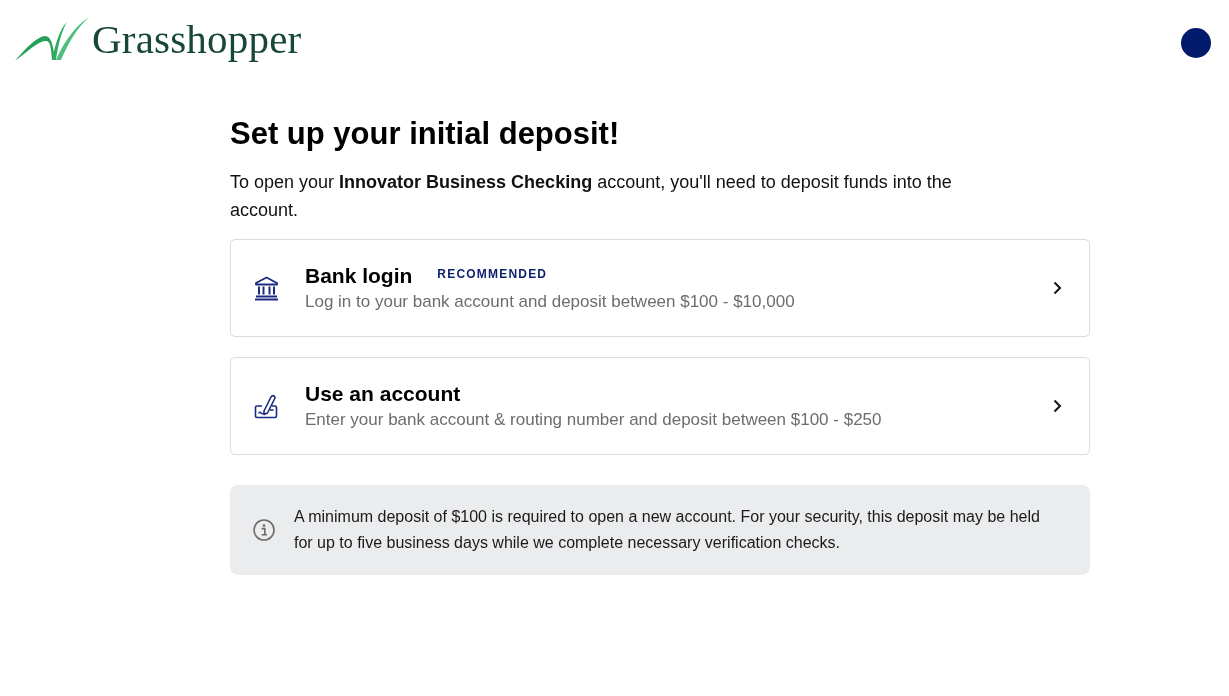 The height and width of the screenshot is (696, 1229). What do you see at coordinates (383, 394) in the screenshot?
I see `option-title: Use an account` at bounding box center [383, 394].